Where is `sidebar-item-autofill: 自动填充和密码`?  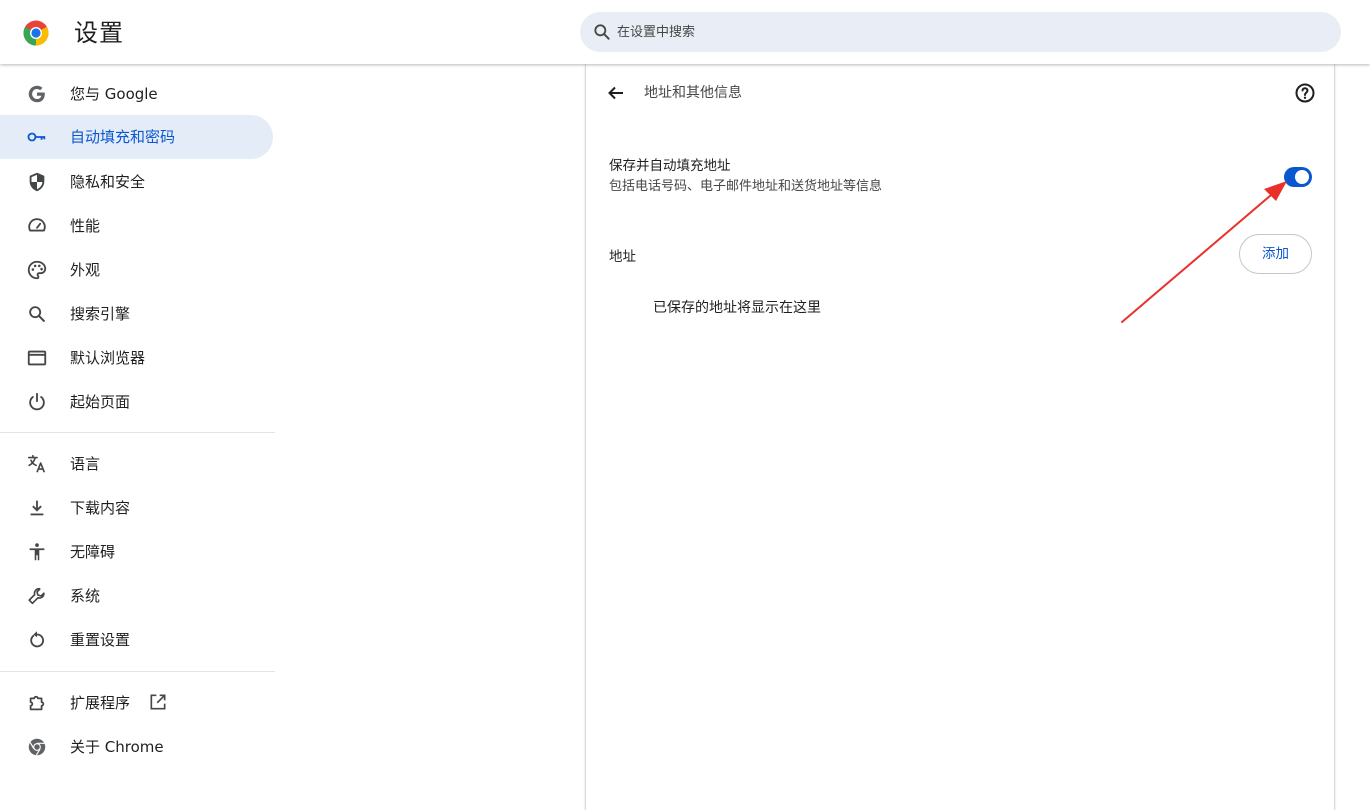
sidebar-item-autofill: 自动填充和密码 is located at coordinates (136, 137).